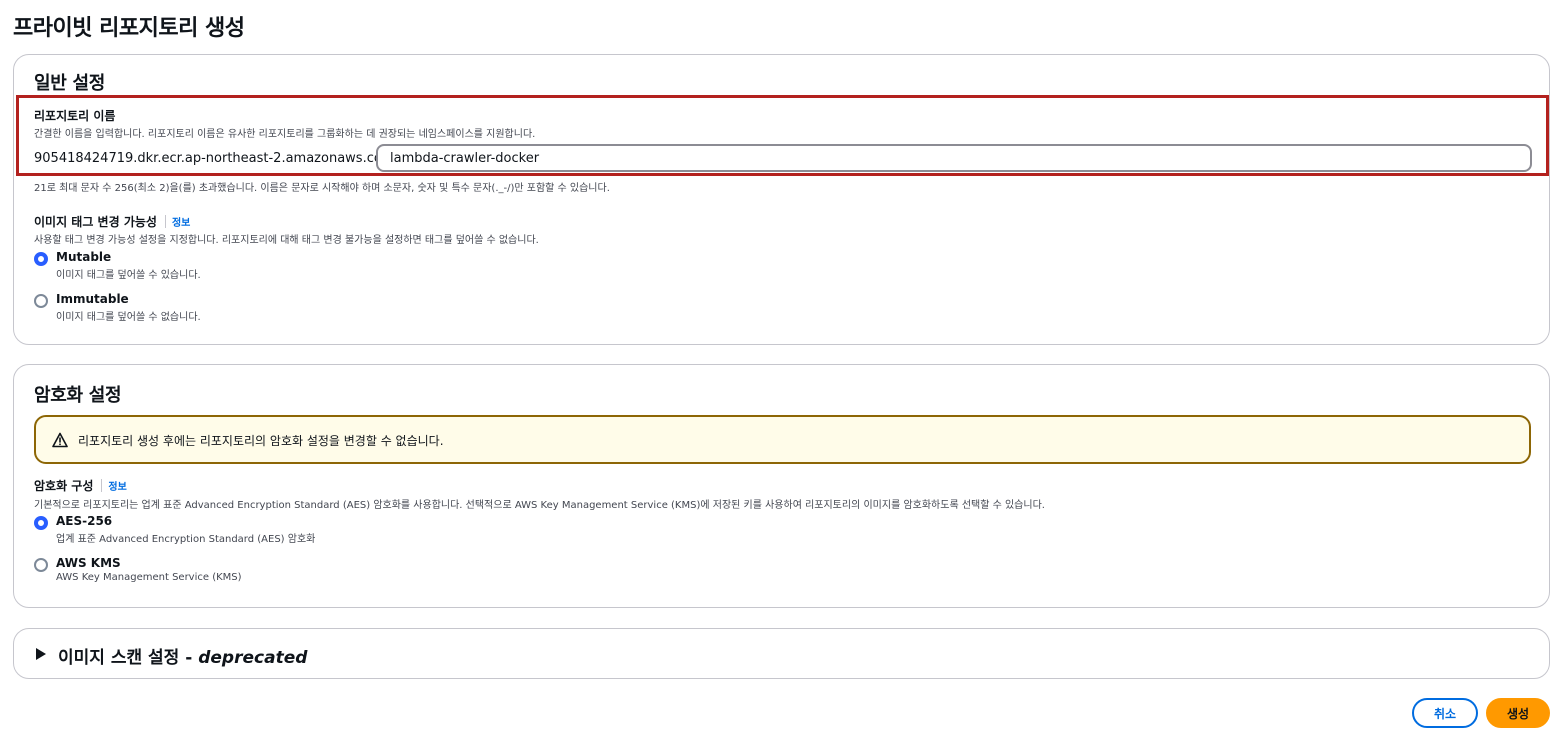  What do you see at coordinates (149, 577) in the screenshot?
I see `radio-aws-kms-sub: AWS Key Management Service (KMS)` at bounding box center [149, 577].